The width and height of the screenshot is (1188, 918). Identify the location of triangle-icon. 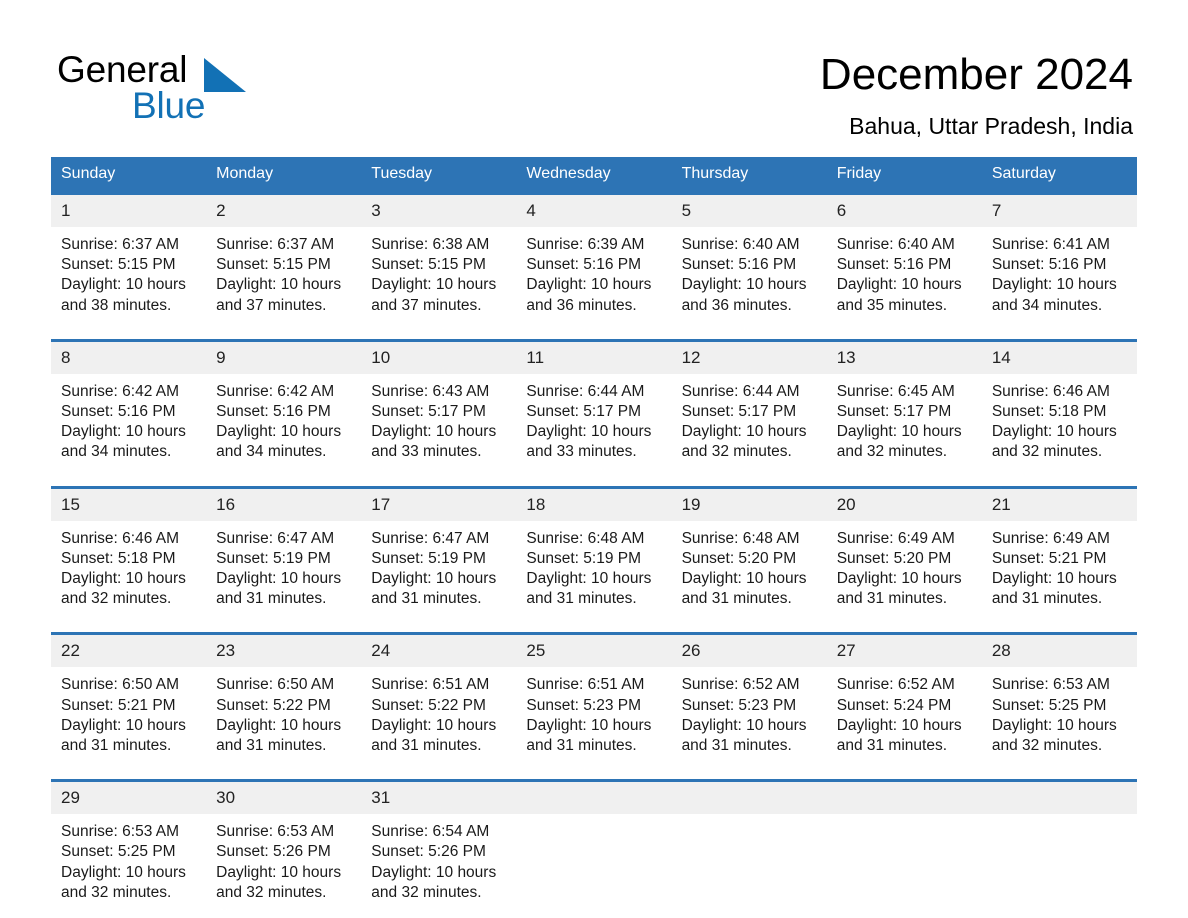
(225, 75).